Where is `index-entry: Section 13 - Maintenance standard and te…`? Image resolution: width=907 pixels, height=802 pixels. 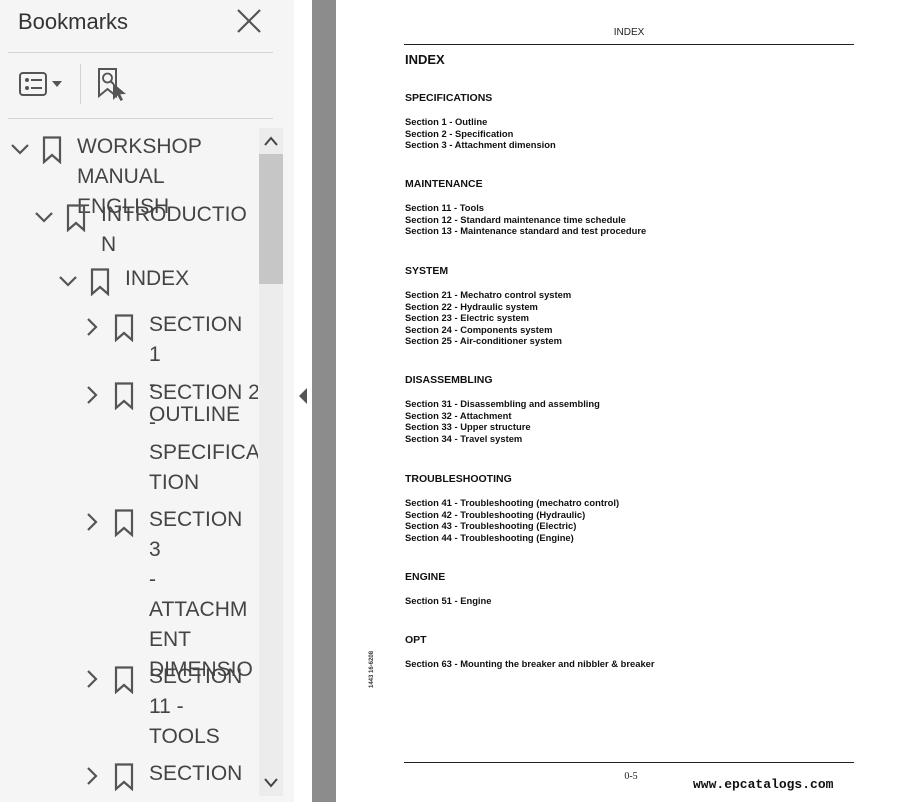 index-entry: Section 13 - Maintenance standard and te… is located at coordinates (526, 230).